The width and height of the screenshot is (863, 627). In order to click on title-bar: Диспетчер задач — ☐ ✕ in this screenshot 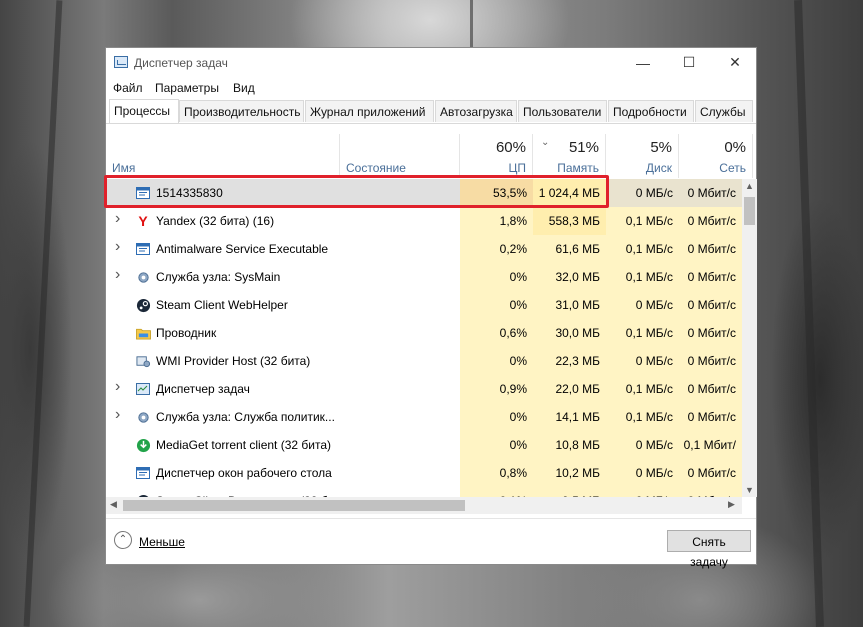, I will do `click(431, 62)`.